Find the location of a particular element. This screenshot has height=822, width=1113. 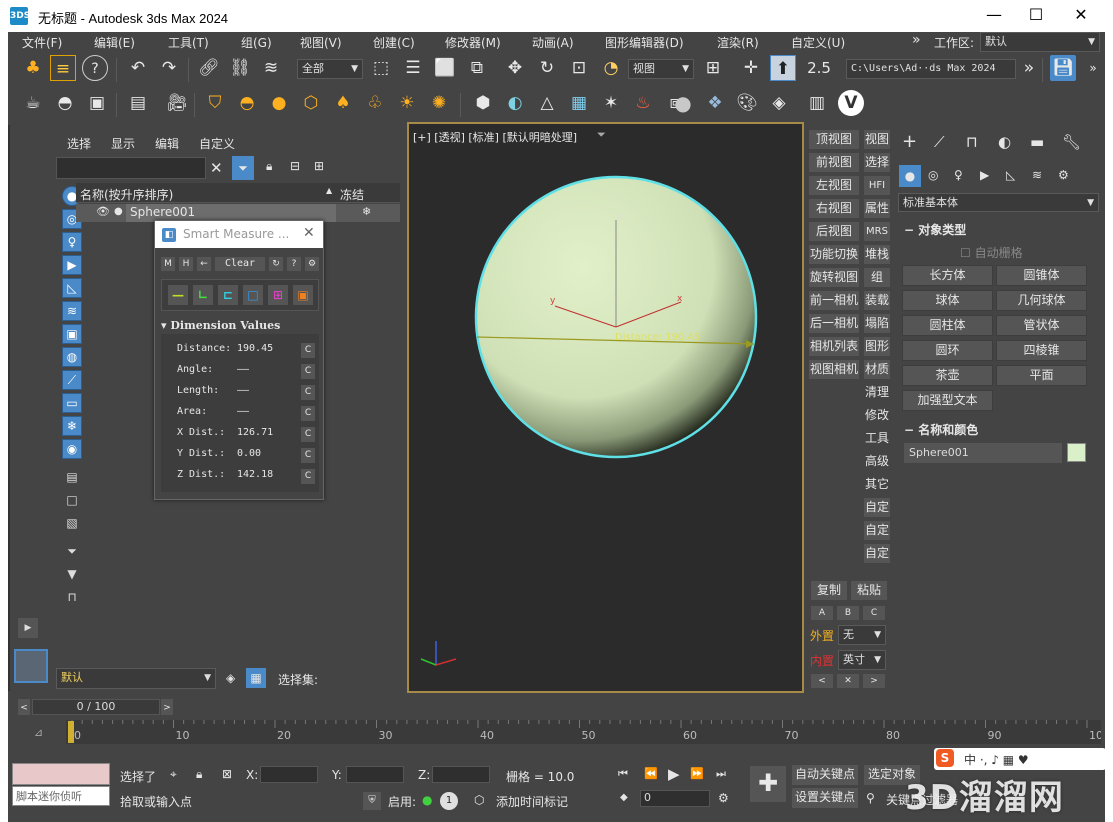

menu-create: 创建(C) is located at coordinates (394, 42).